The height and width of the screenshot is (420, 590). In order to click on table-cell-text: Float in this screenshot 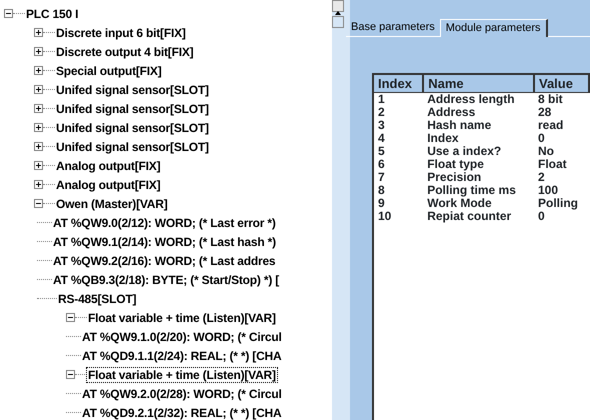, I will do `click(552, 164)`.